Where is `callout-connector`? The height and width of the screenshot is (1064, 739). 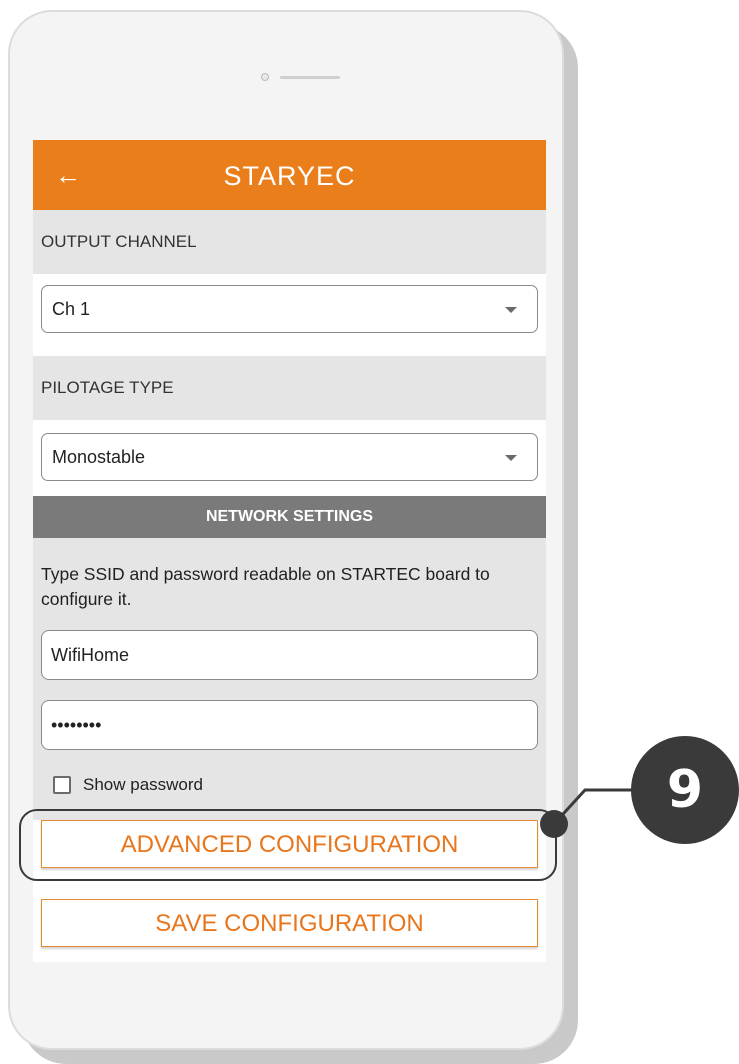
callout-connector is located at coordinates (592, 807).